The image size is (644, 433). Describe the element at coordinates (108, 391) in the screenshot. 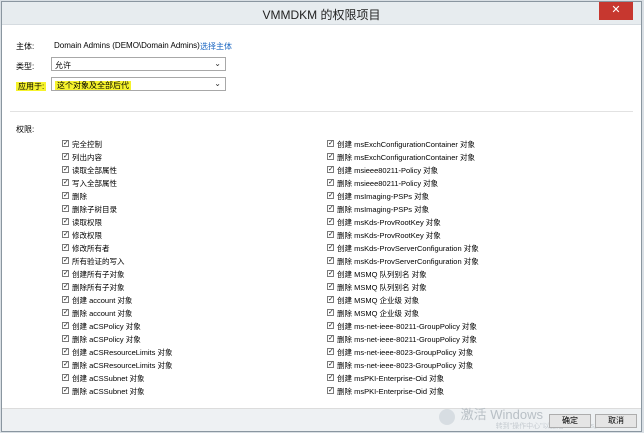

I see `permission-label: 删除 aCSSubnet 对象` at that location.